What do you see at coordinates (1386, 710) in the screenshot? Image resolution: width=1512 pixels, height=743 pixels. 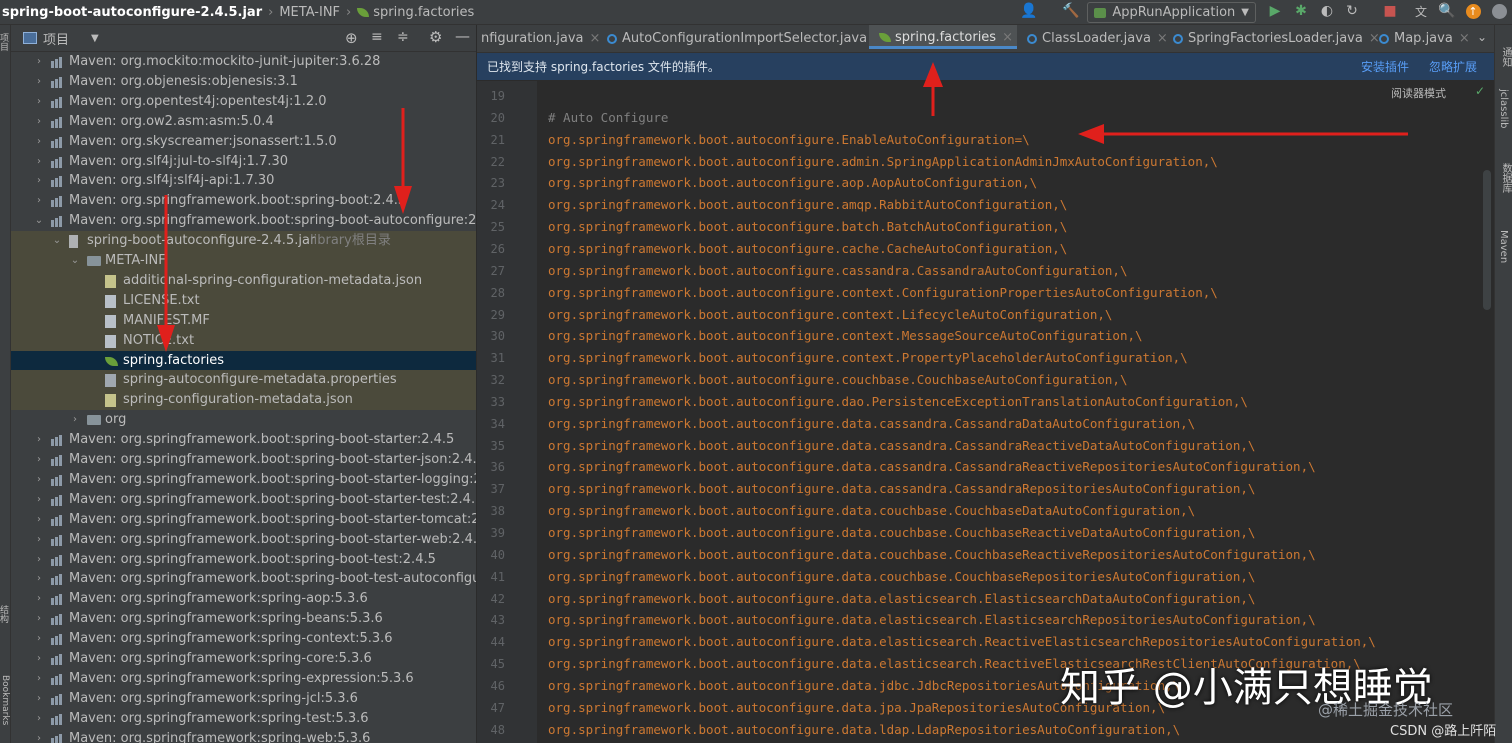 I see `juejin-watermark: @稀土掘金技术社区` at bounding box center [1386, 710].